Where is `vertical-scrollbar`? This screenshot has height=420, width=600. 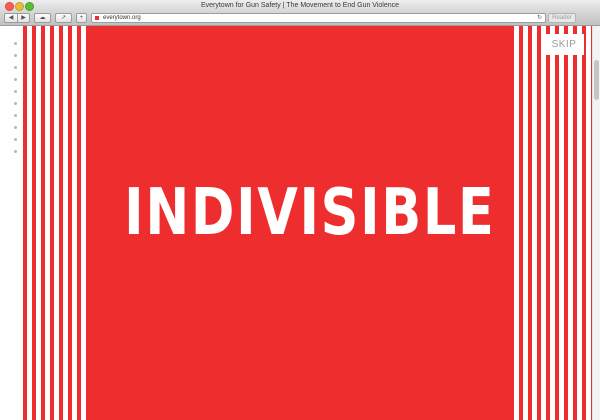 vertical-scrollbar is located at coordinates (596, 223).